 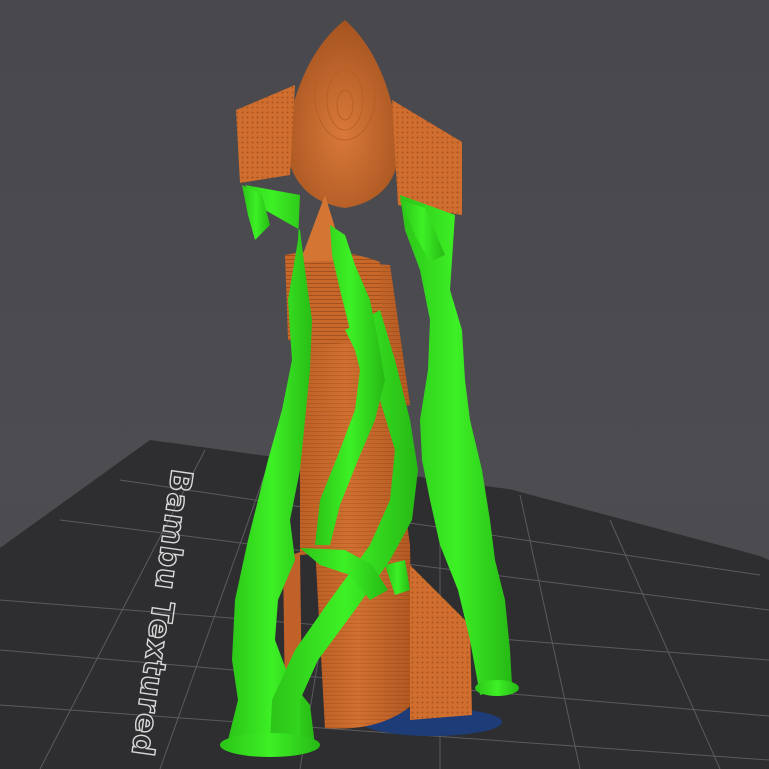 What do you see at coordinates (342, 114) in the screenshot?
I see `rocket-nose-cone` at bounding box center [342, 114].